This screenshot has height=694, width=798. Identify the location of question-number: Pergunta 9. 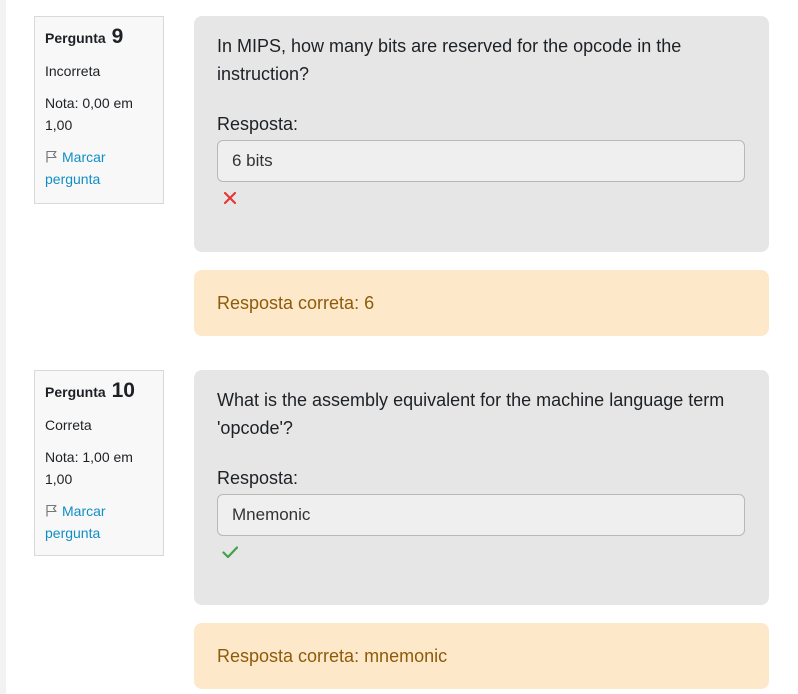
(99, 36).